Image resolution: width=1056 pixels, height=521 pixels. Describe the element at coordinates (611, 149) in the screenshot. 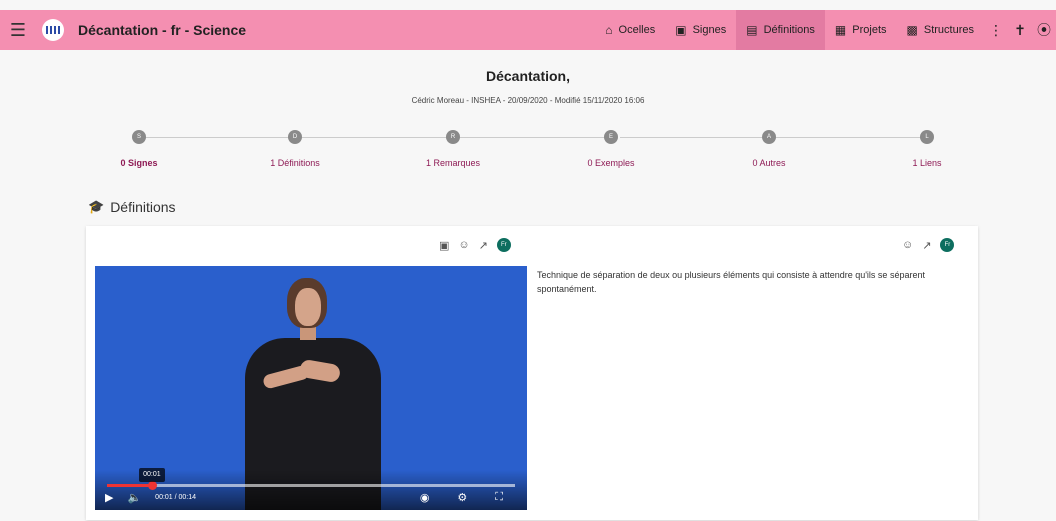

I see `step-exemples: E 0 Exemples` at that location.